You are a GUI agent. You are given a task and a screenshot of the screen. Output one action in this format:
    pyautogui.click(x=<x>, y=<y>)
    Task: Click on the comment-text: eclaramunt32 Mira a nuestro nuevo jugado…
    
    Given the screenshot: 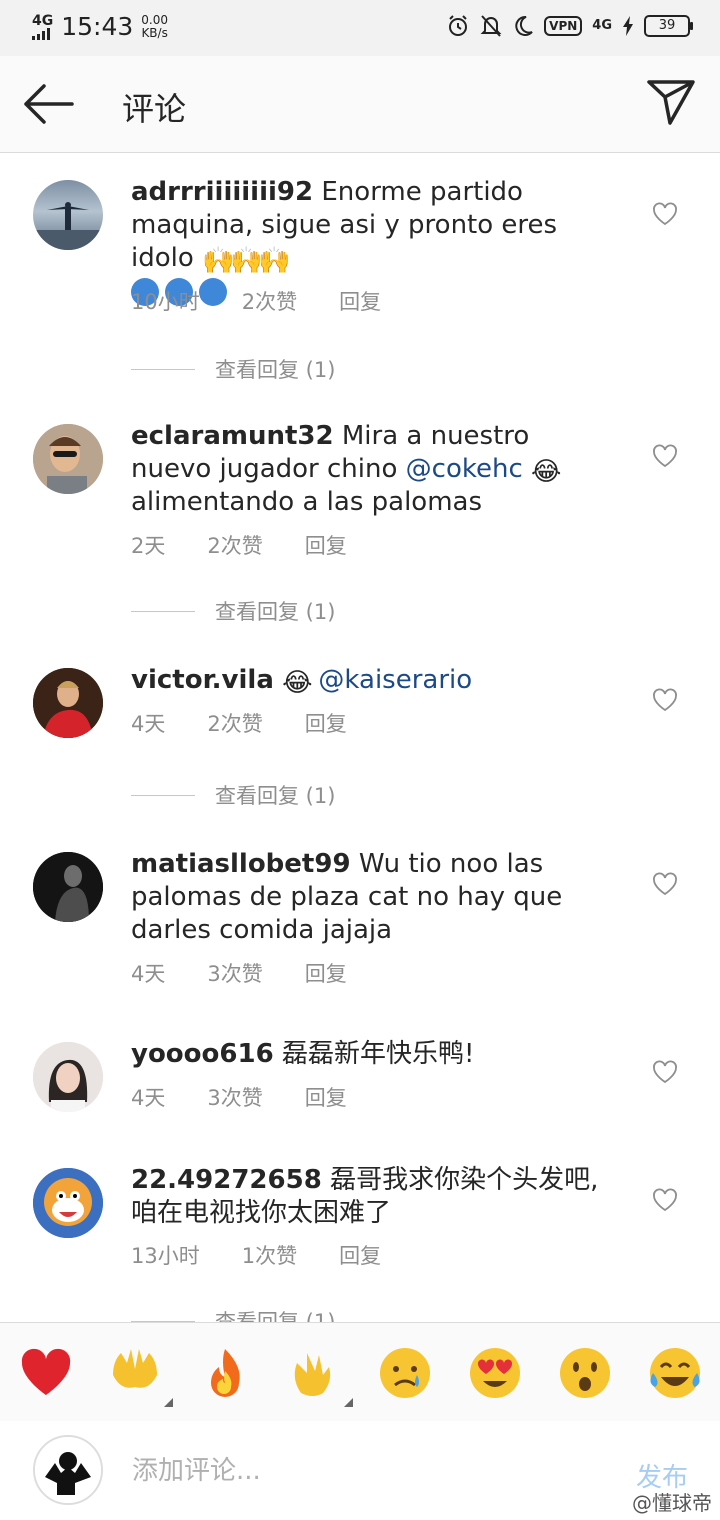 What is the action you would take?
    pyautogui.click(x=371, y=469)
    